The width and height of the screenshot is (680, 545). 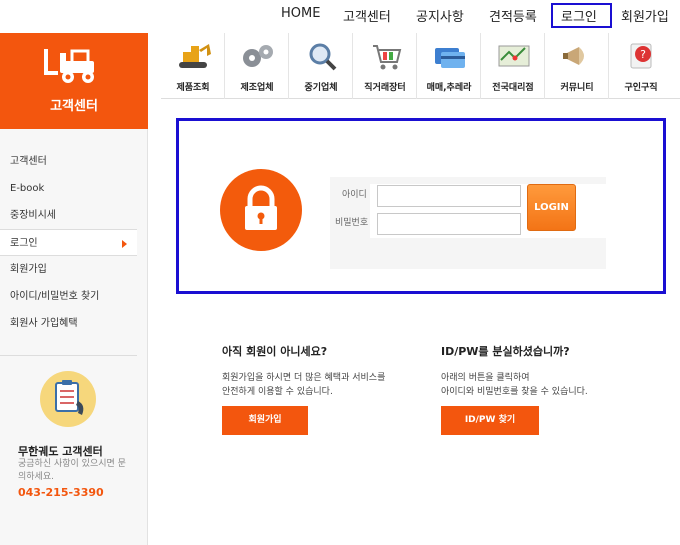 I want to click on excavator-icon, so click(x=195, y=56).